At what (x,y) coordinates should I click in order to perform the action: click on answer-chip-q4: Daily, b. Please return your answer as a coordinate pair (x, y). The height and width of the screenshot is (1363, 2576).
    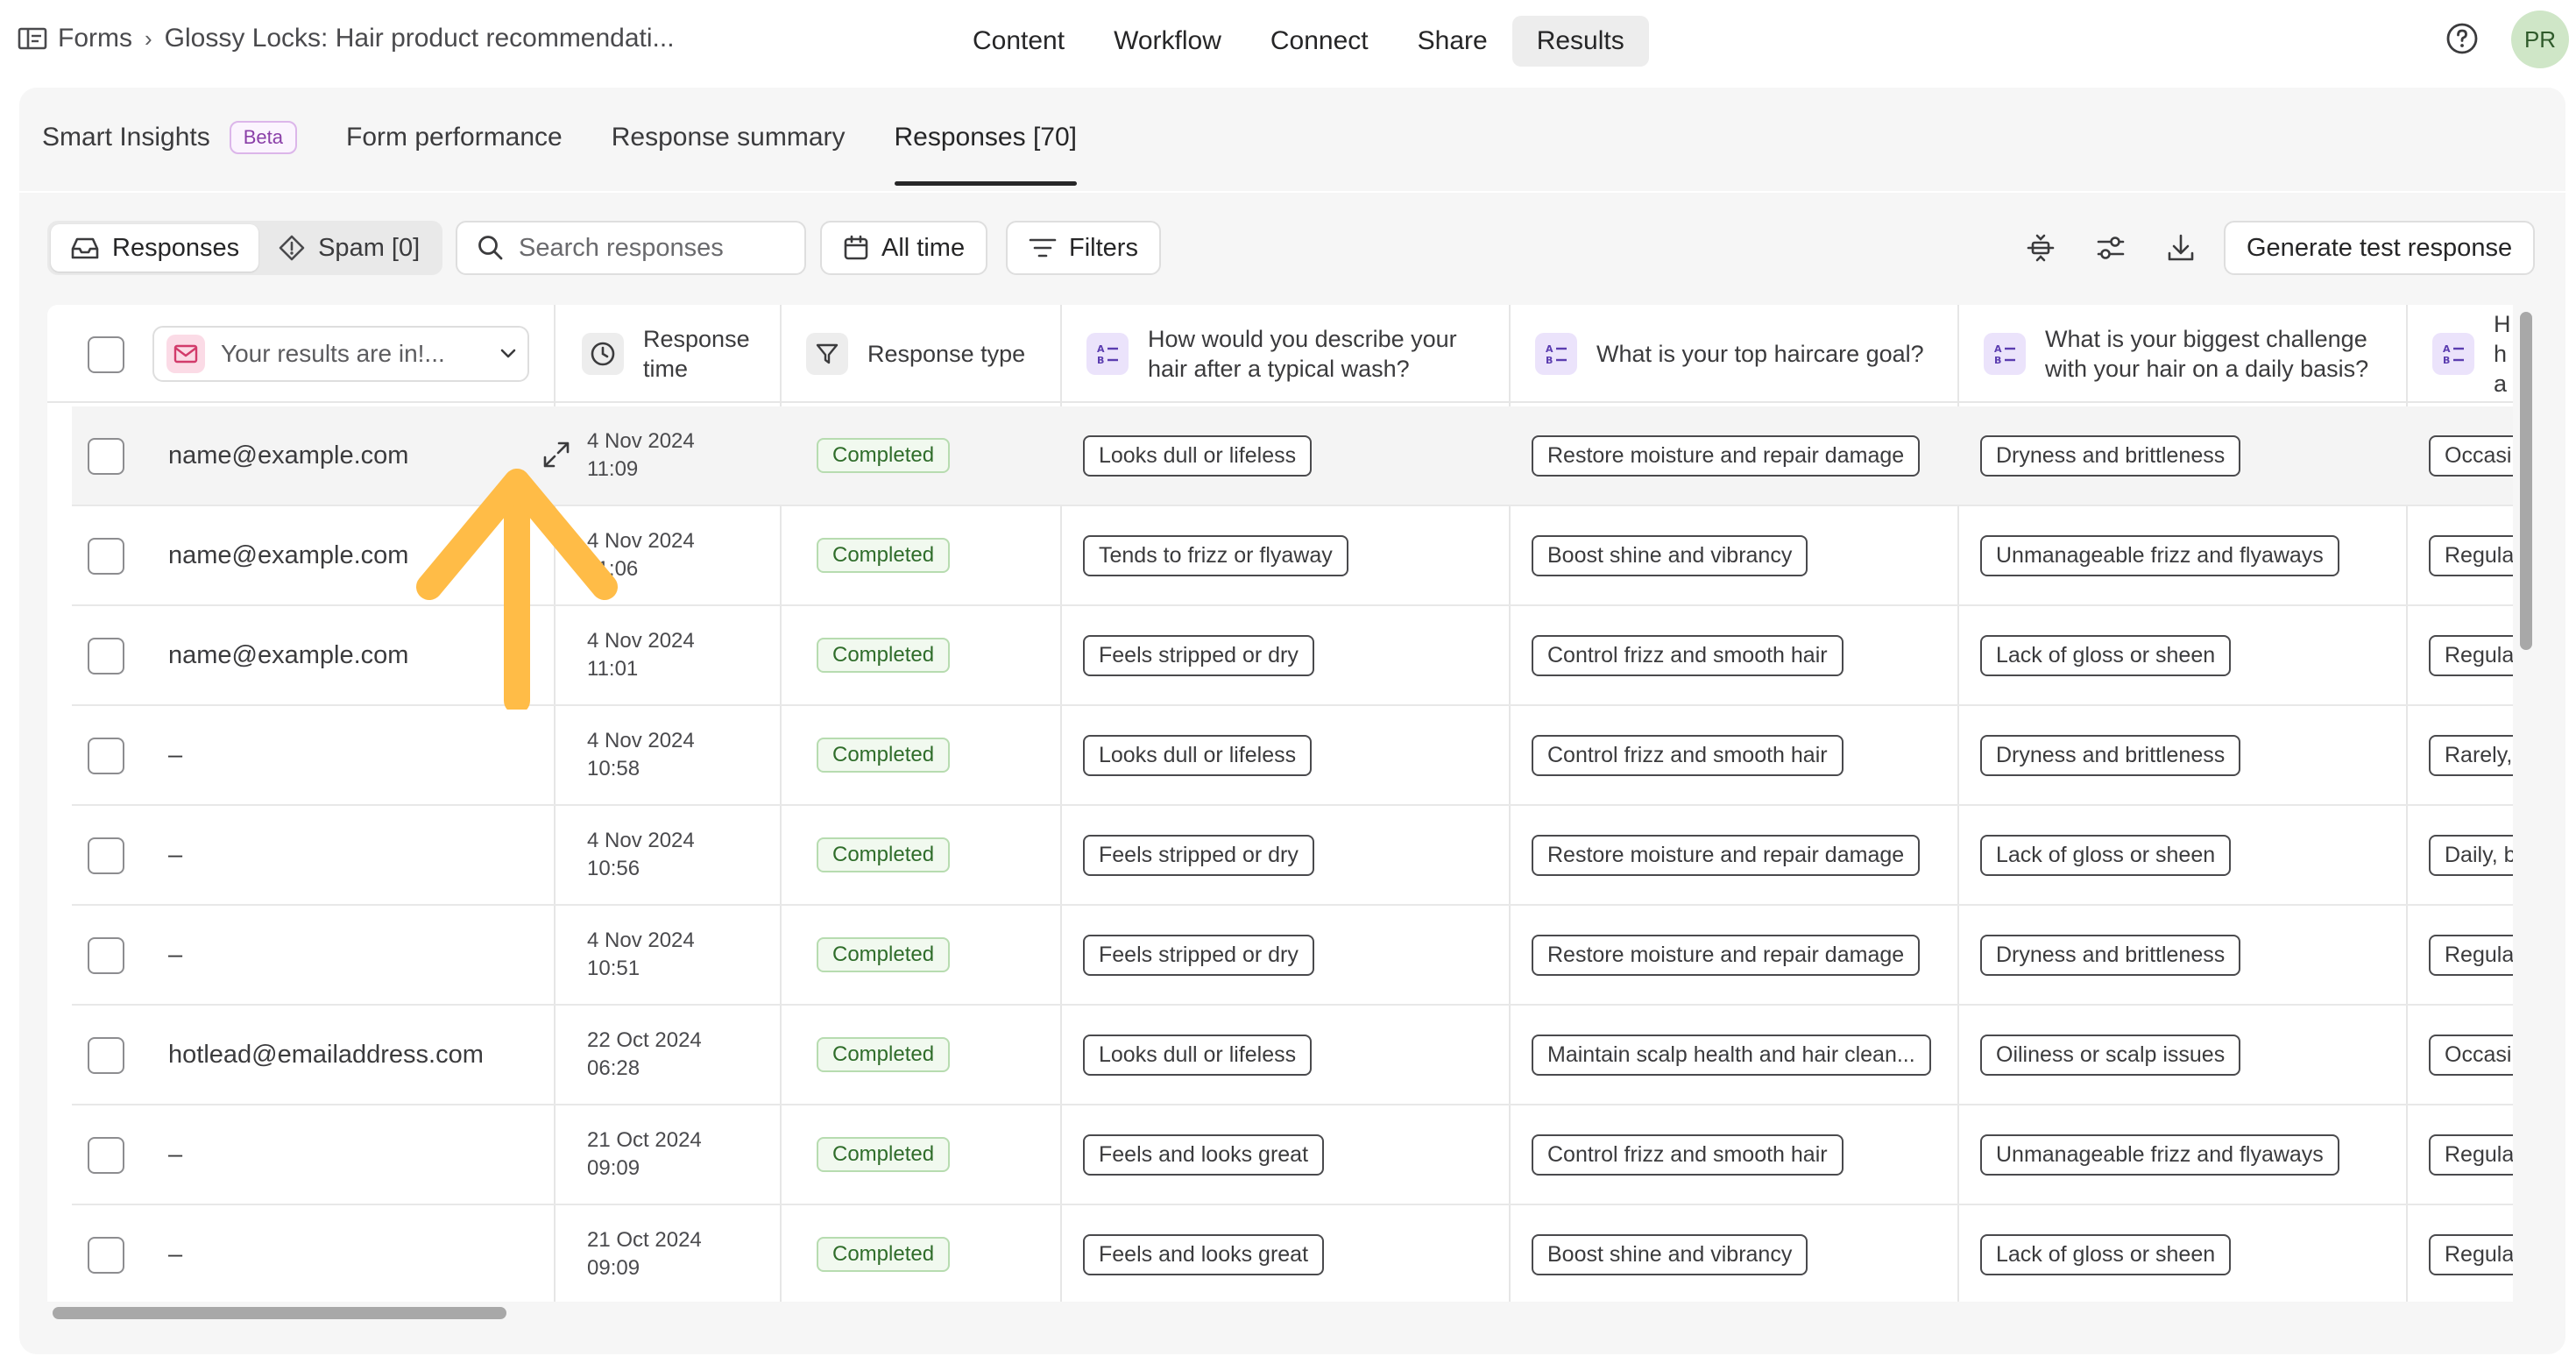
    Looking at the image, I should click on (2471, 855).